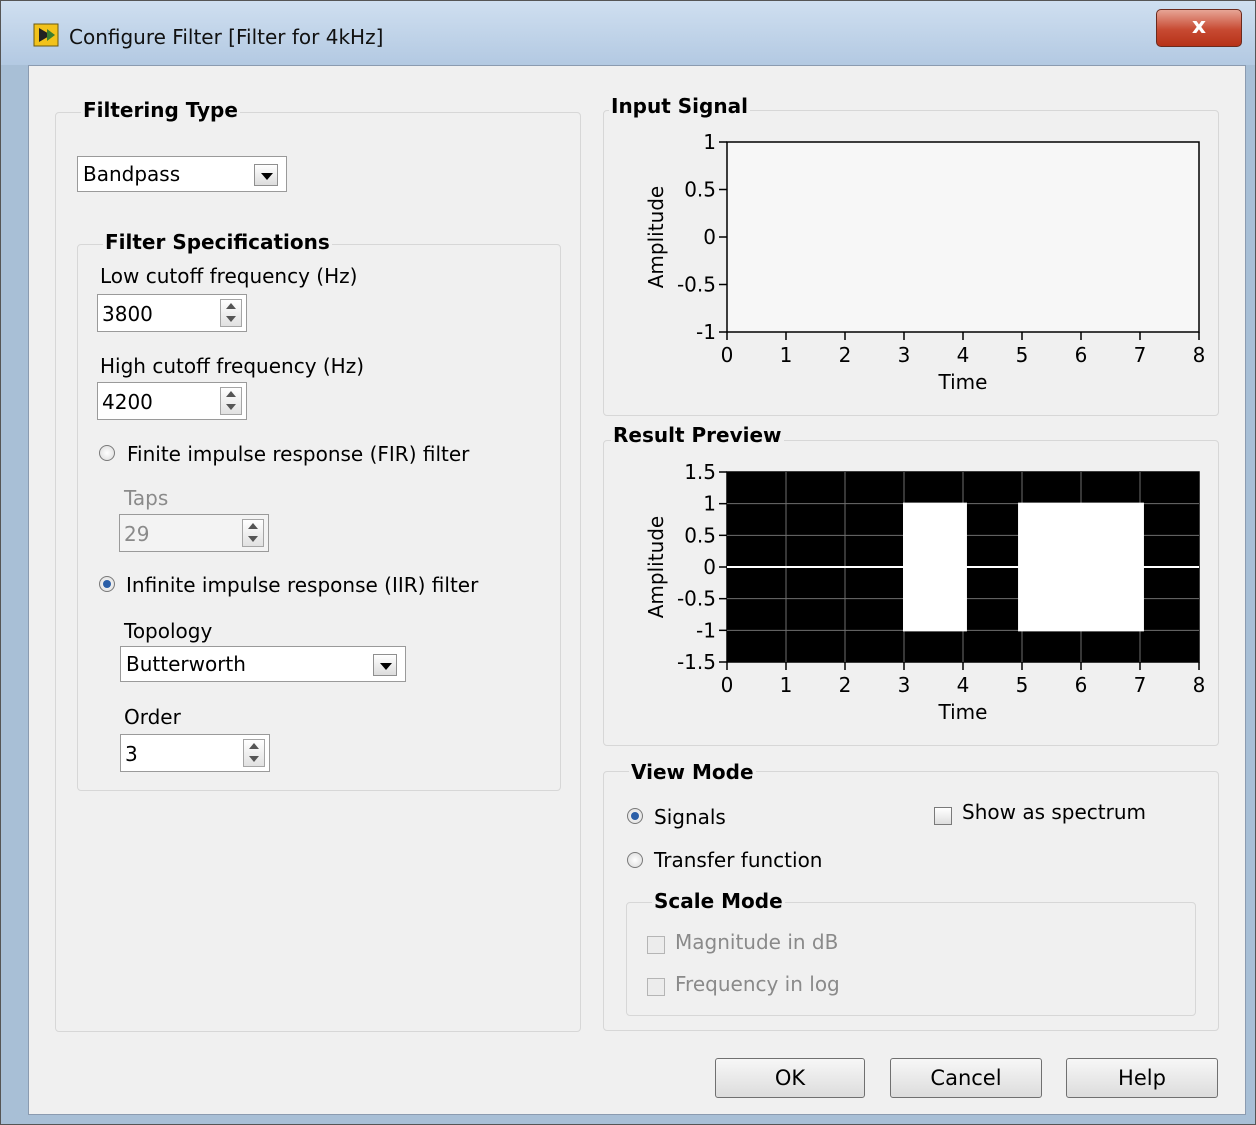 The height and width of the screenshot is (1125, 1256). Describe the element at coordinates (152, 717) in the screenshot. I see `order-label: Order` at that location.